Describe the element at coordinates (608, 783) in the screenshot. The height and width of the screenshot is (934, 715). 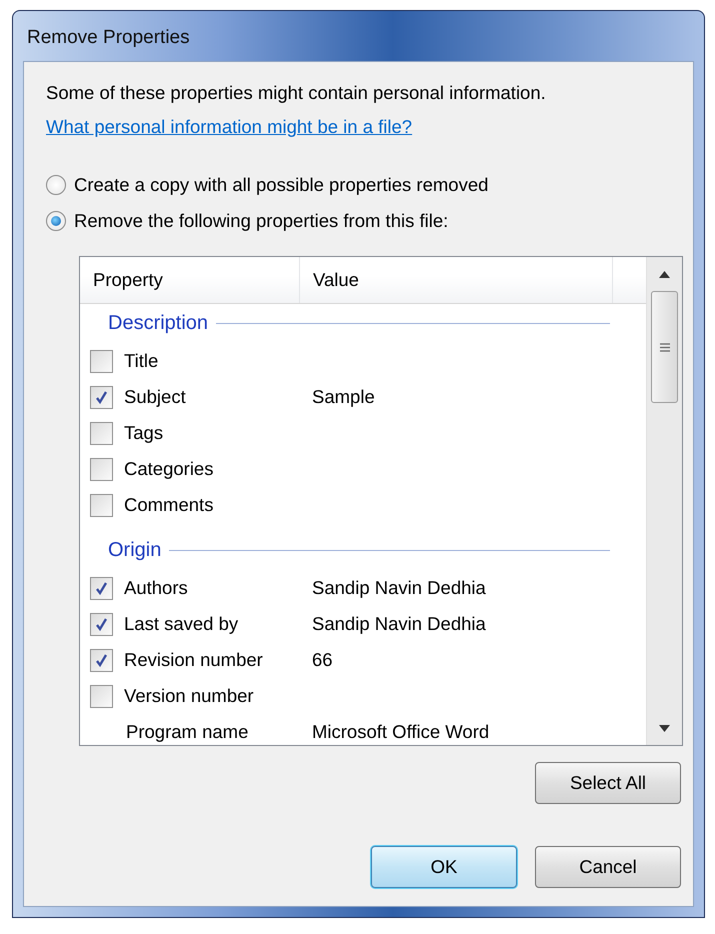
I see `select-all-button: Select All` at that location.